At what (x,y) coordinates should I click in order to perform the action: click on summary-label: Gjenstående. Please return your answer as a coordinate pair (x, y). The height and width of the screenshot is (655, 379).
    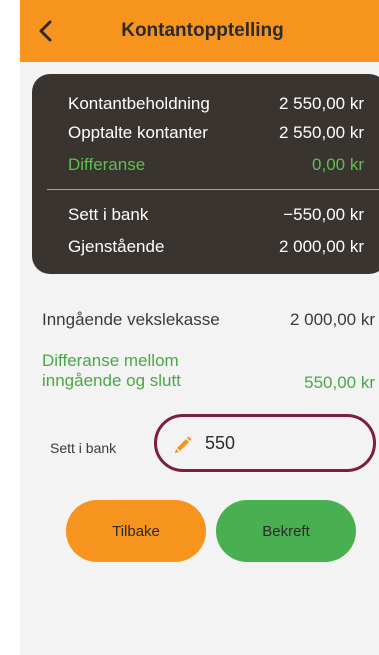
    Looking at the image, I should click on (116, 246).